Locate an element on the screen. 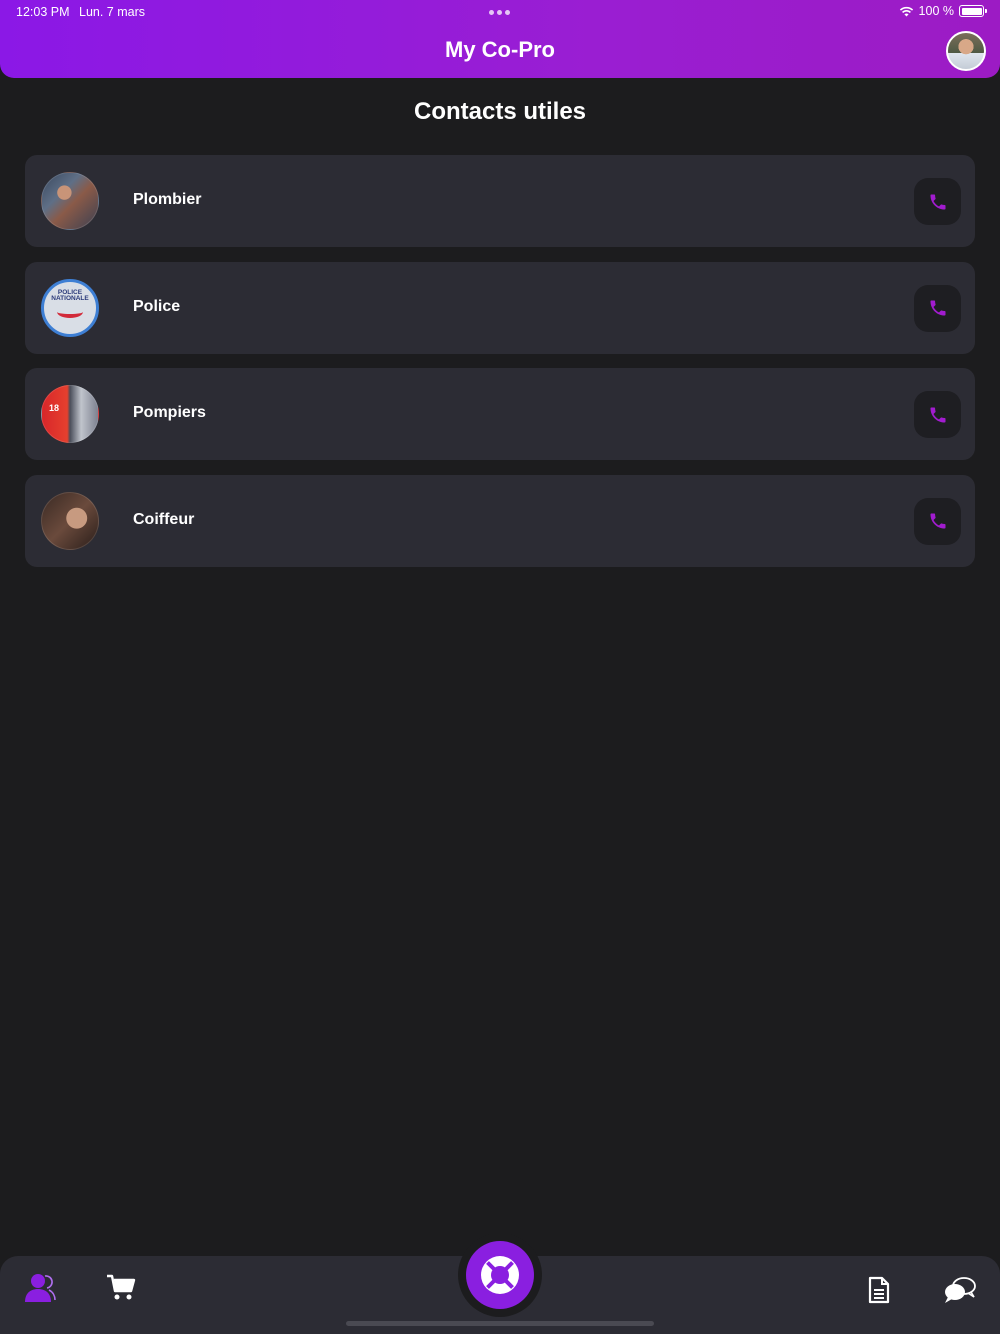 Image resolution: width=1000 pixels, height=1334 pixels. status-date: Lun. 7 mars is located at coordinates (112, 12).